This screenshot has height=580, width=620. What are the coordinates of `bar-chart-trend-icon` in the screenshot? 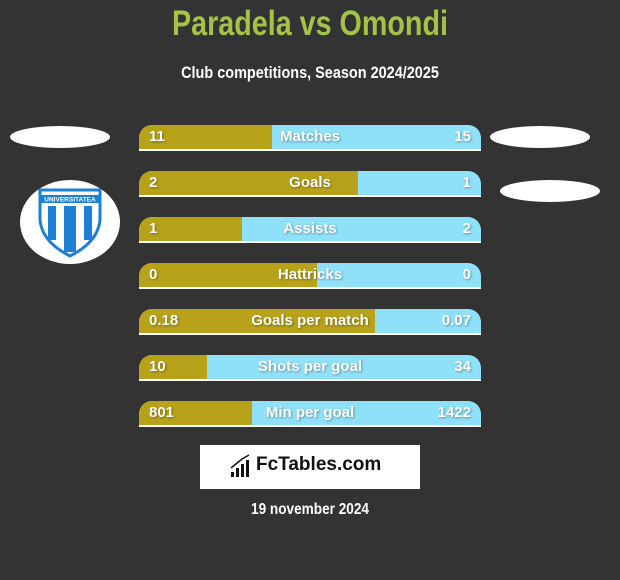 It's located at (240, 465).